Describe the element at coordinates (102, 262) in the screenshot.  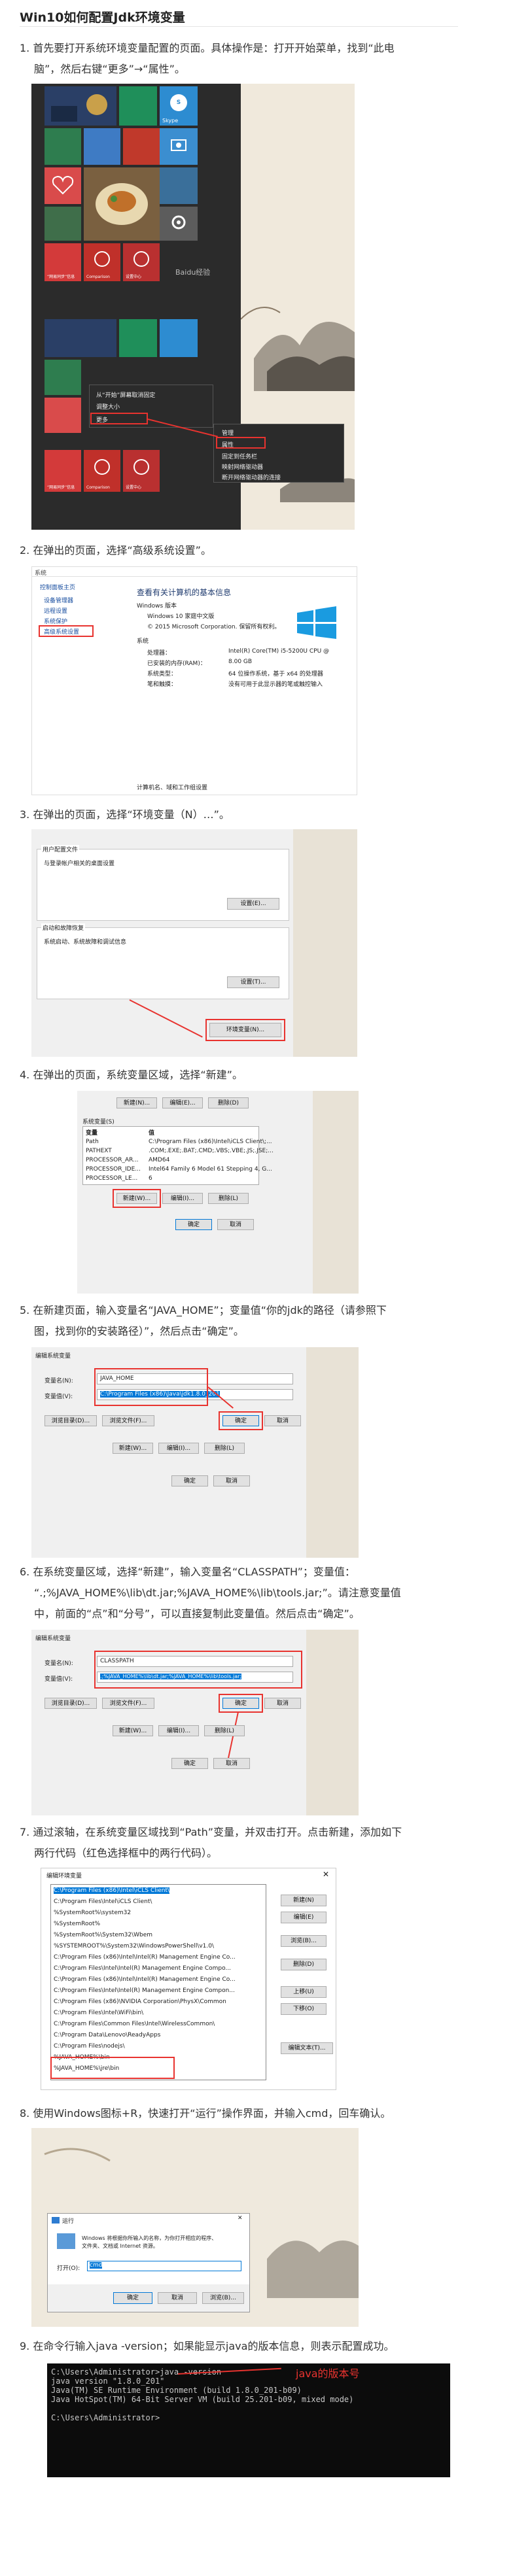
I see `tile-comparison: Comparison` at that location.